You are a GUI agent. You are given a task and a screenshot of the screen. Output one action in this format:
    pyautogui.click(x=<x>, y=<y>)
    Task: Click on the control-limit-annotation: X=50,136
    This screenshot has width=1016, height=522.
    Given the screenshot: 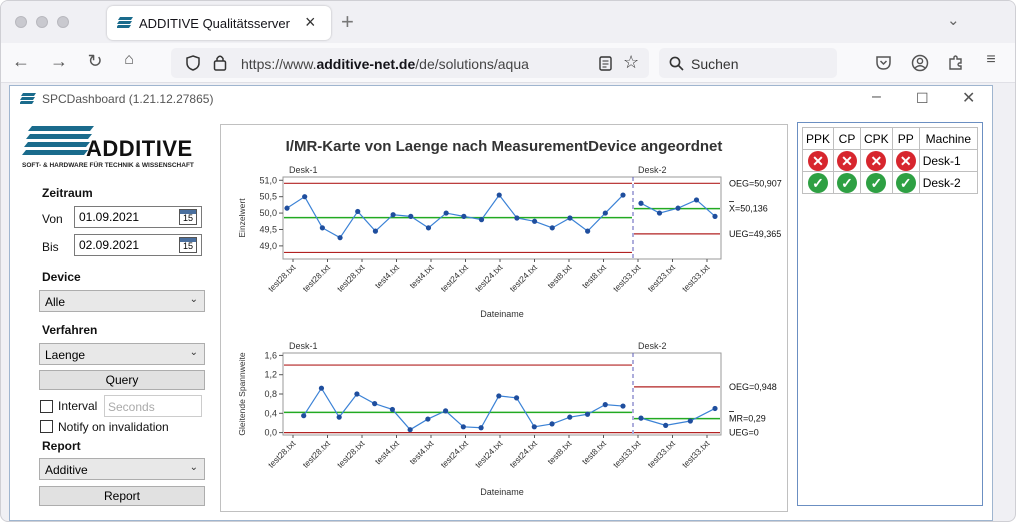 What is the action you would take?
    pyautogui.click(x=748, y=209)
    